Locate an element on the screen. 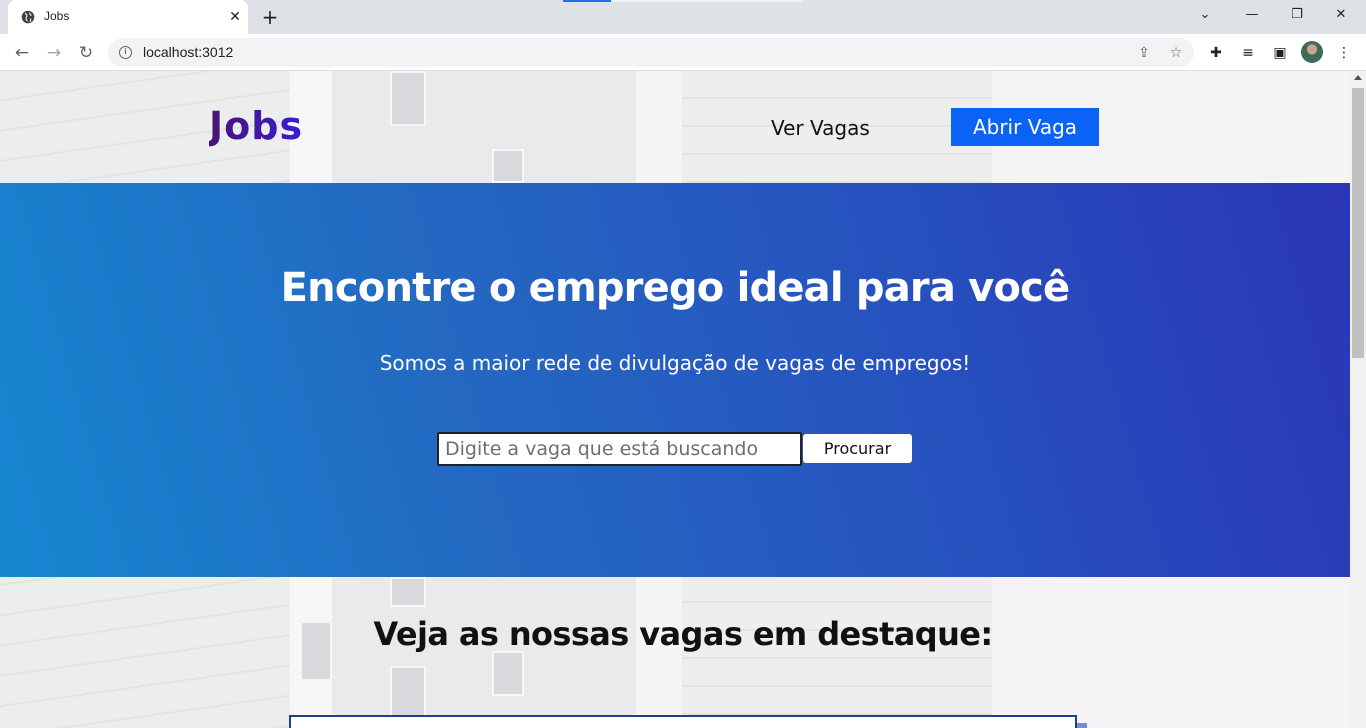 The width and height of the screenshot is (1366, 728). site-logo: Jobs is located at coordinates (256, 126).